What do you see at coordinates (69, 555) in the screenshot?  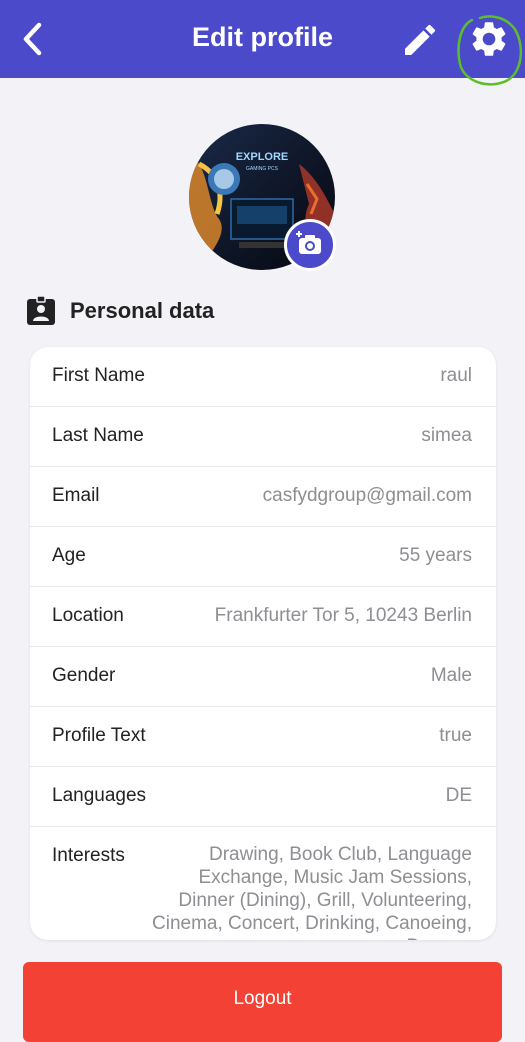 I see `field-label: Age` at bounding box center [69, 555].